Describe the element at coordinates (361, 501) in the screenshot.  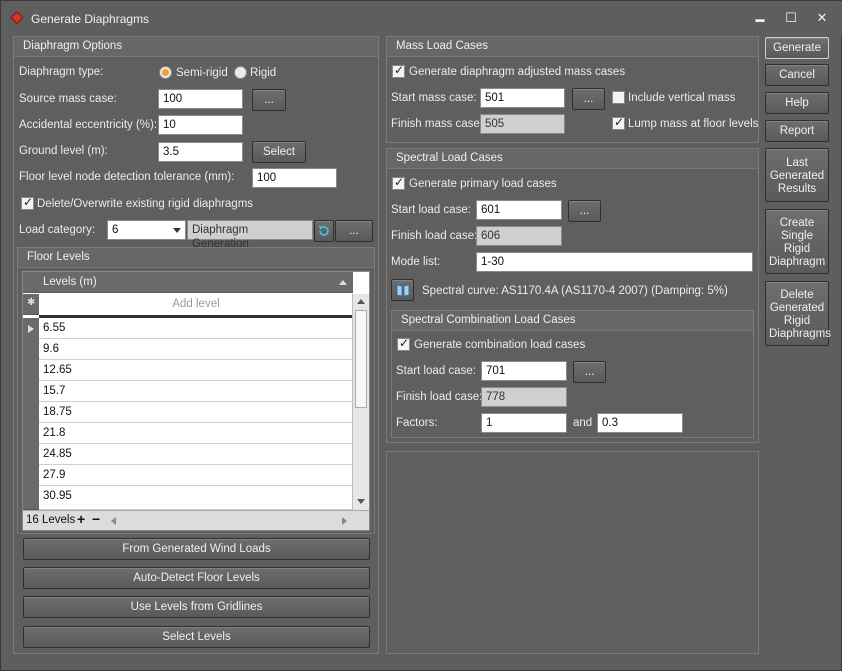
I see `scroll-down-icon` at that location.